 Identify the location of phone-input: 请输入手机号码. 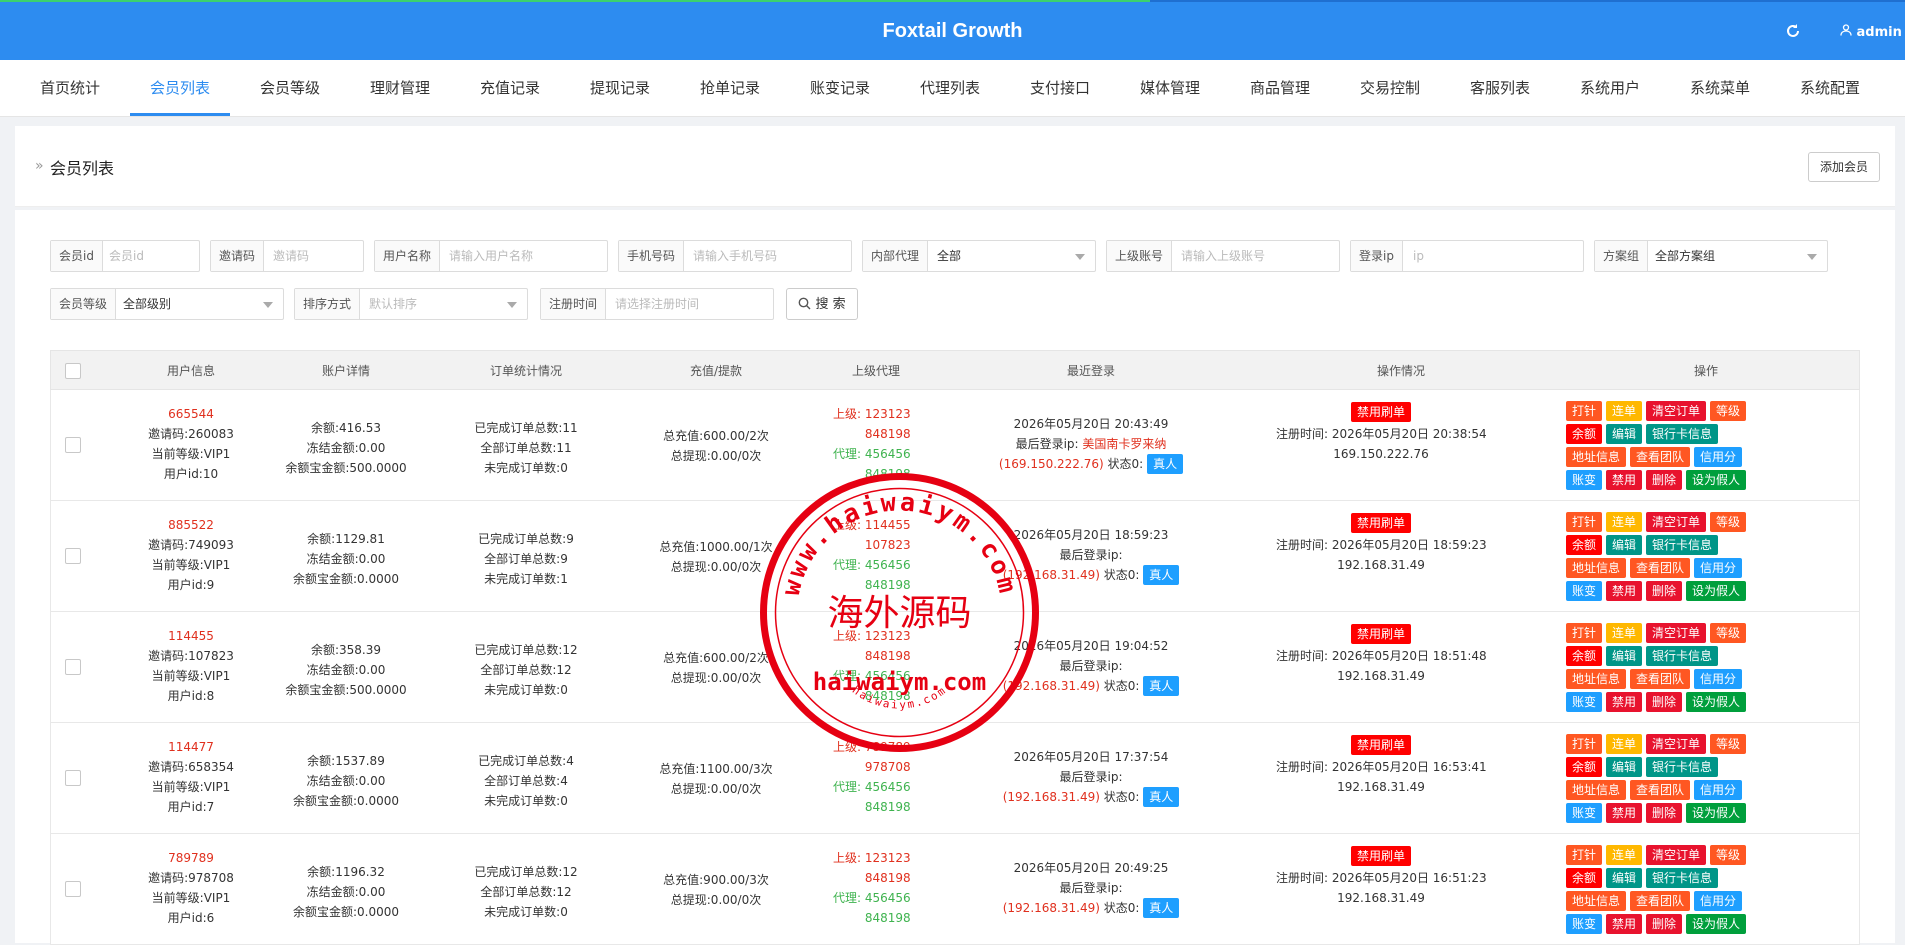
(735, 256).